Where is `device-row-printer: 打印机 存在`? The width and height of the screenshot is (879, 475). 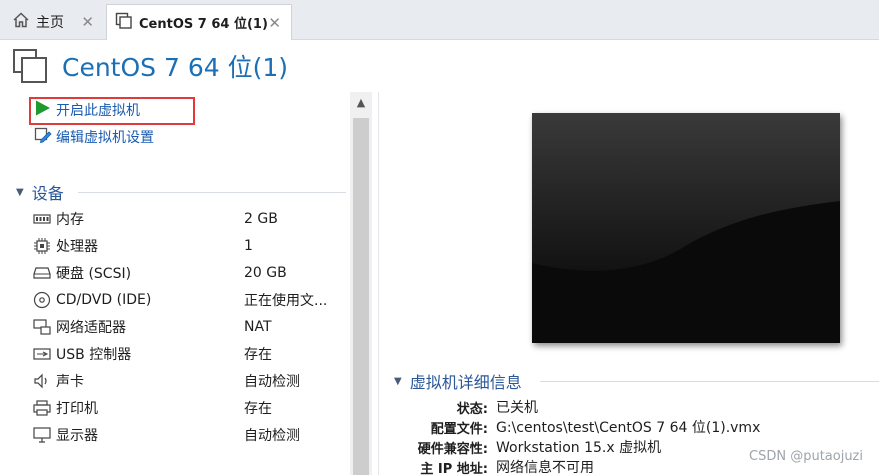
device-row-printer: 打印机 存在 is located at coordinates (187, 408).